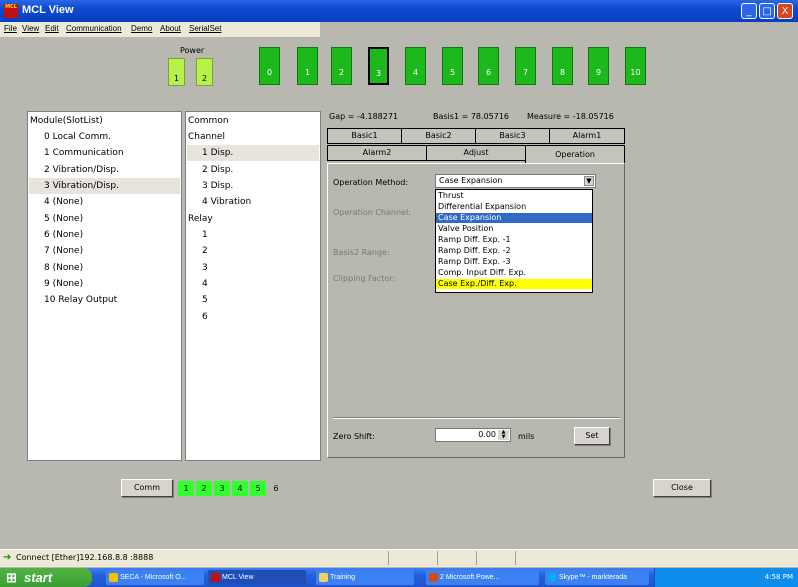 The image size is (798, 587). I want to click on tab-alarm1: Alarm1, so click(587, 136).